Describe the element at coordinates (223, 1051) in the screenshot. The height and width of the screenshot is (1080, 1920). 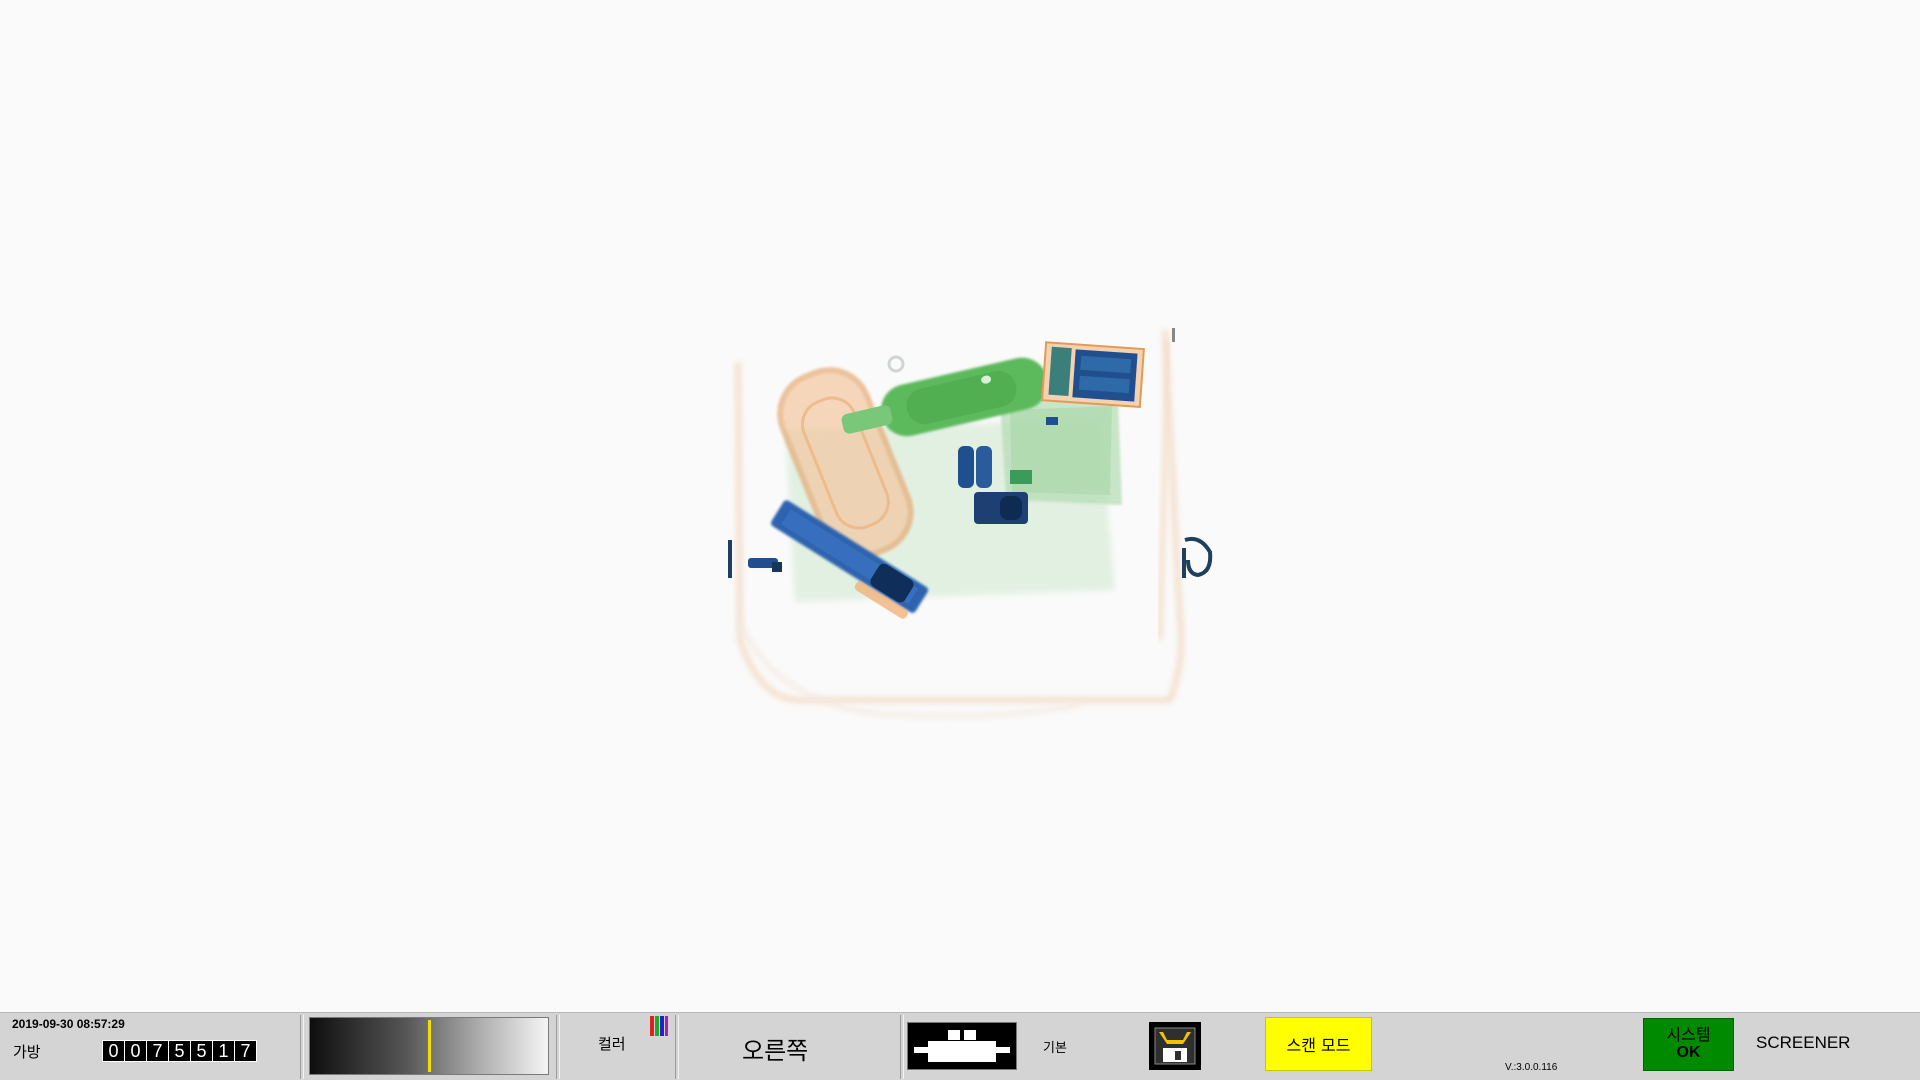
I see `bag-counter-digit: 1` at that location.